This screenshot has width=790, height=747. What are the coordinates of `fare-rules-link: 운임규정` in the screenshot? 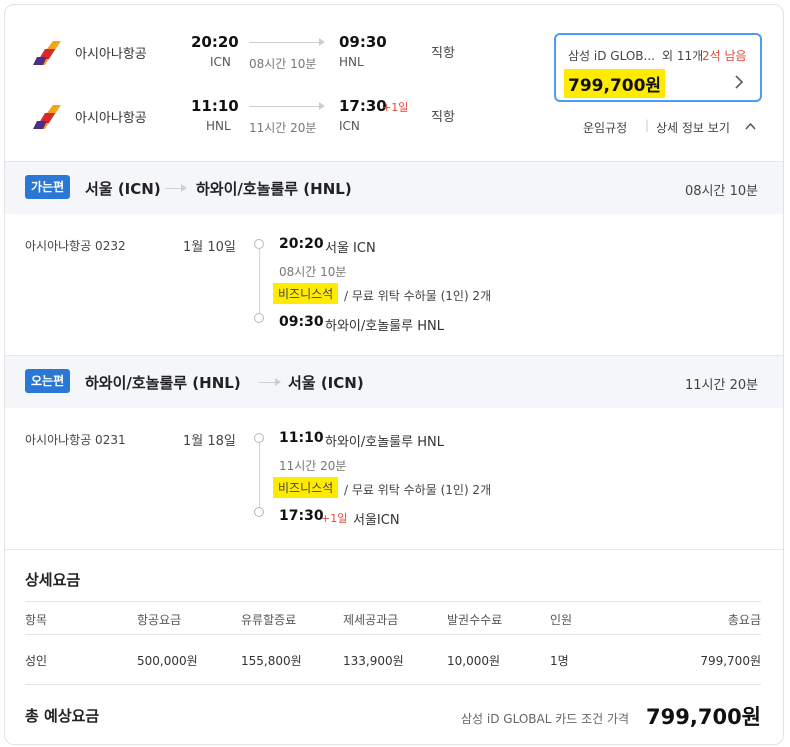 It's located at (605, 127).